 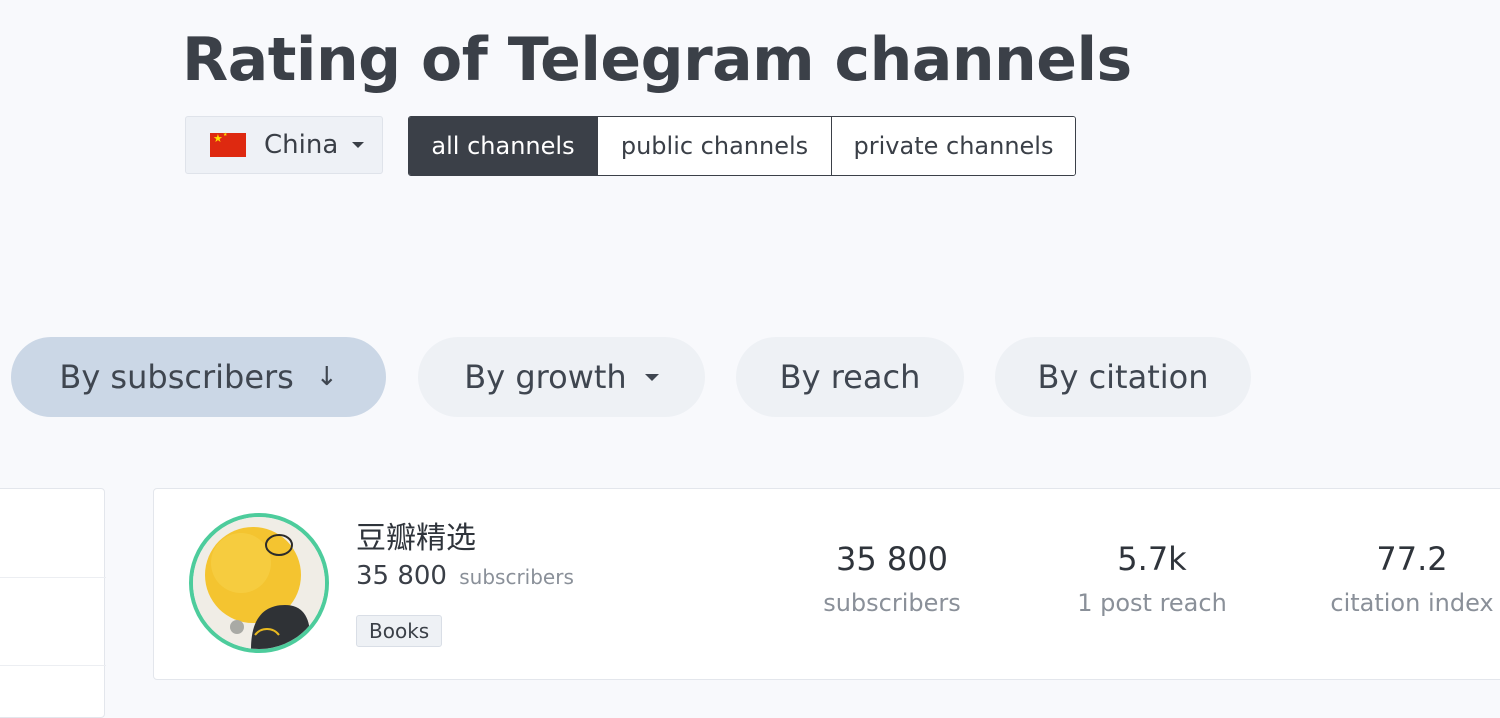 What do you see at coordinates (1401, 580) in the screenshot?
I see `stat-citation-index: 77.2 citation index` at bounding box center [1401, 580].